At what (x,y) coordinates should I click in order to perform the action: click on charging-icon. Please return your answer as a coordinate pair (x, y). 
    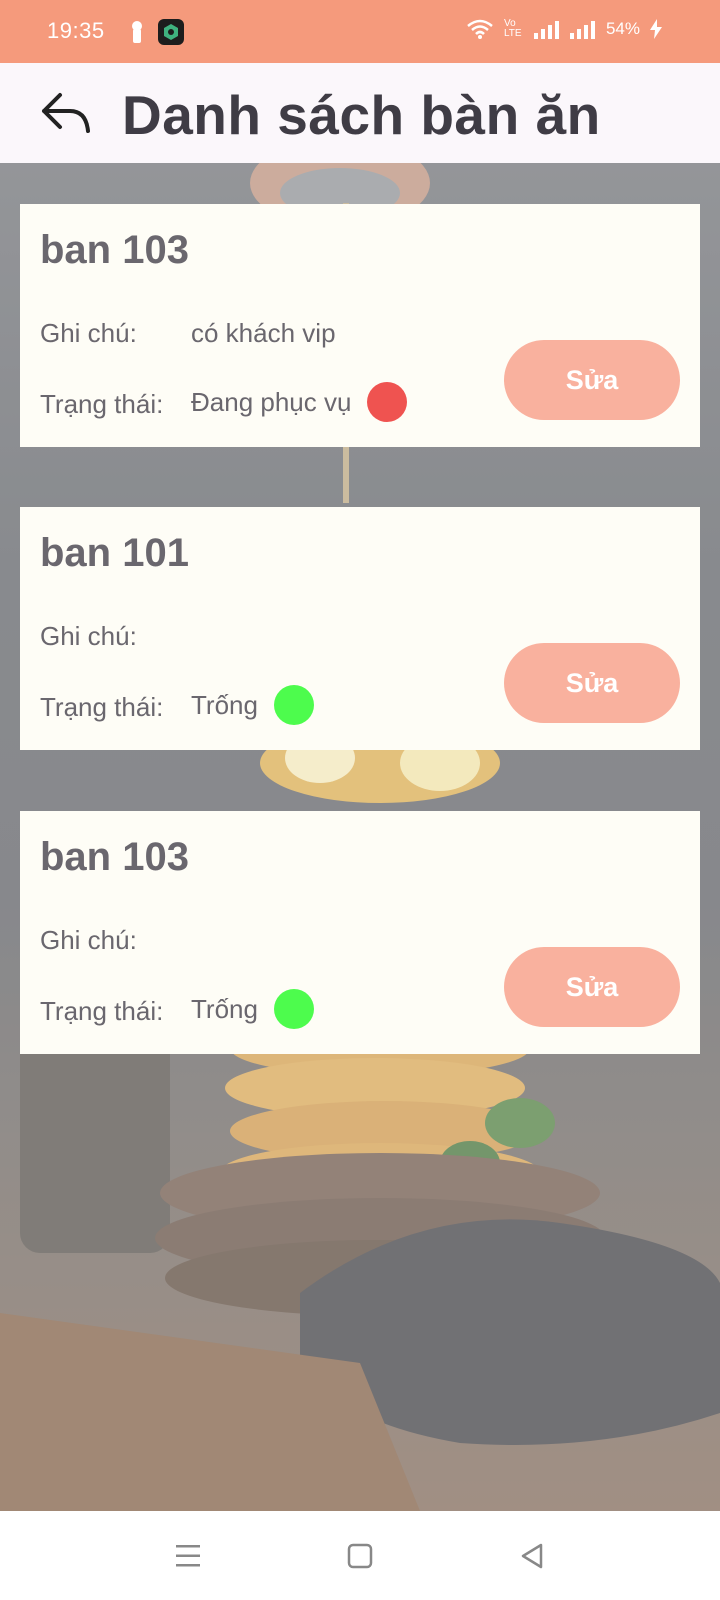
    Looking at the image, I should click on (656, 29).